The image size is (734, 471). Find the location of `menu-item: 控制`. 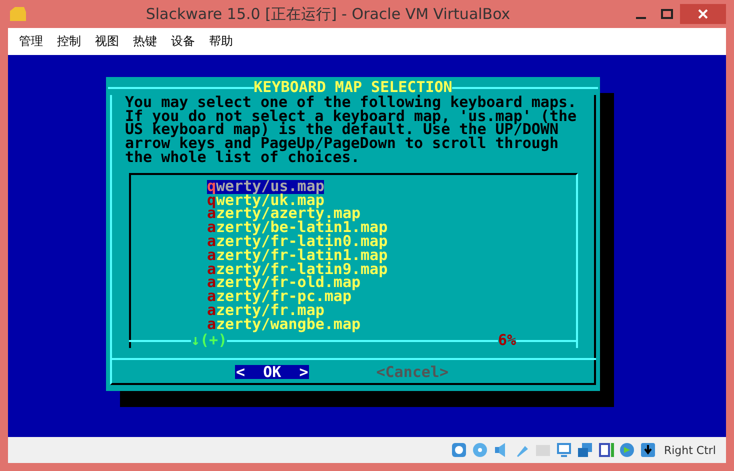

menu-item: 控制 is located at coordinates (69, 41).